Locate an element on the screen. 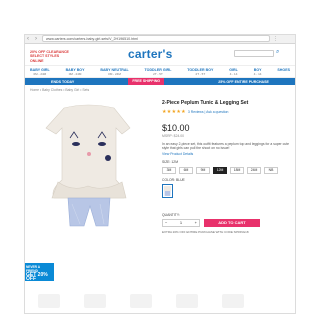 The width and height of the screenshot is (320, 320). size-option-12m: 12M is located at coordinates (220, 170).